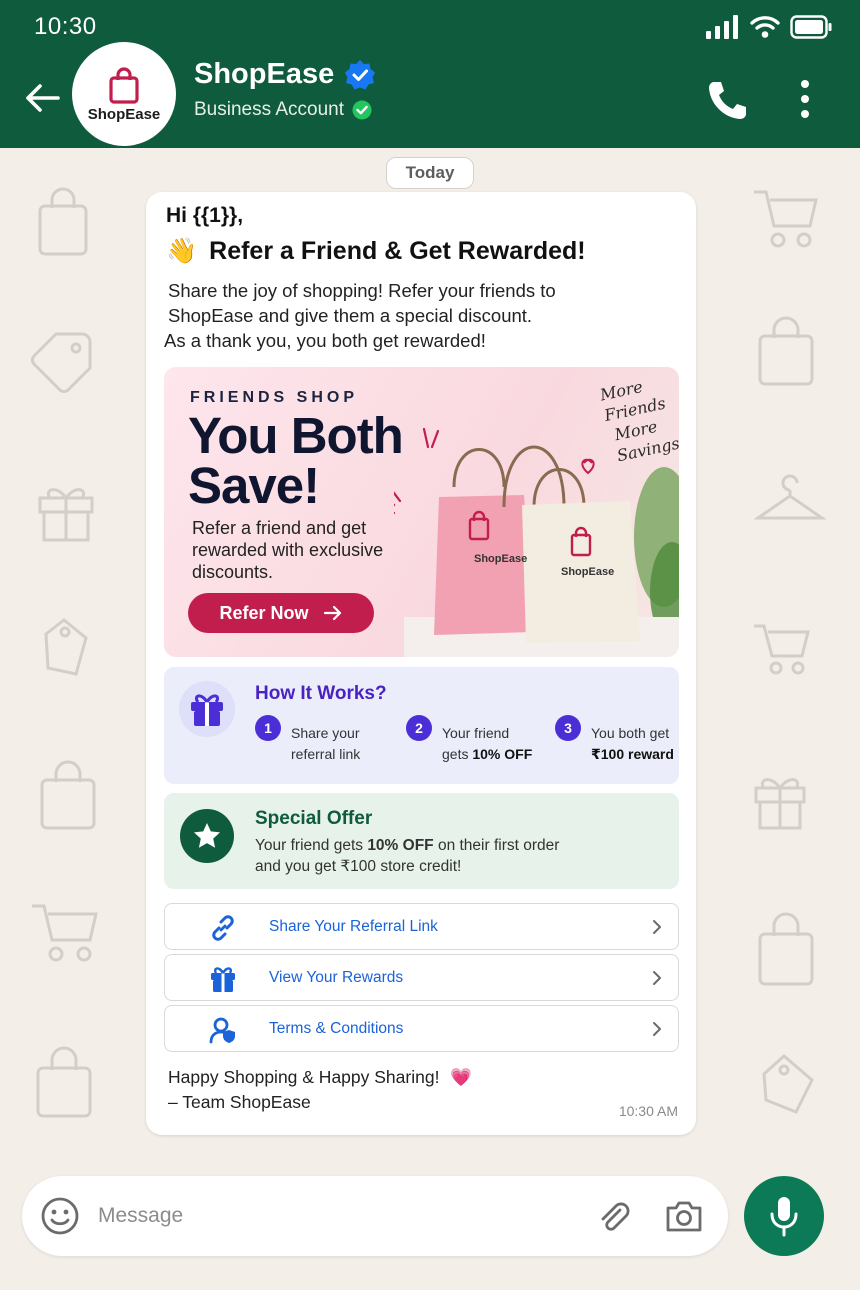 This screenshot has height=1290, width=860. I want to click on status-bar: 10:30, so click(433, 27).